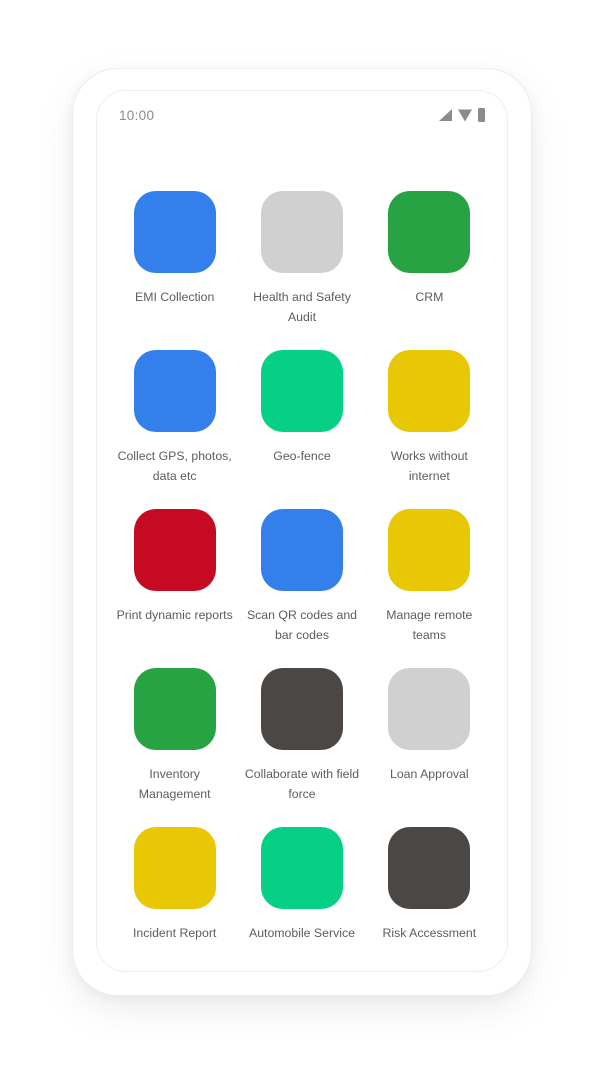  What do you see at coordinates (429, 625) in the screenshot?
I see `app-tile-label: Manage remote teams` at bounding box center [429, 625].